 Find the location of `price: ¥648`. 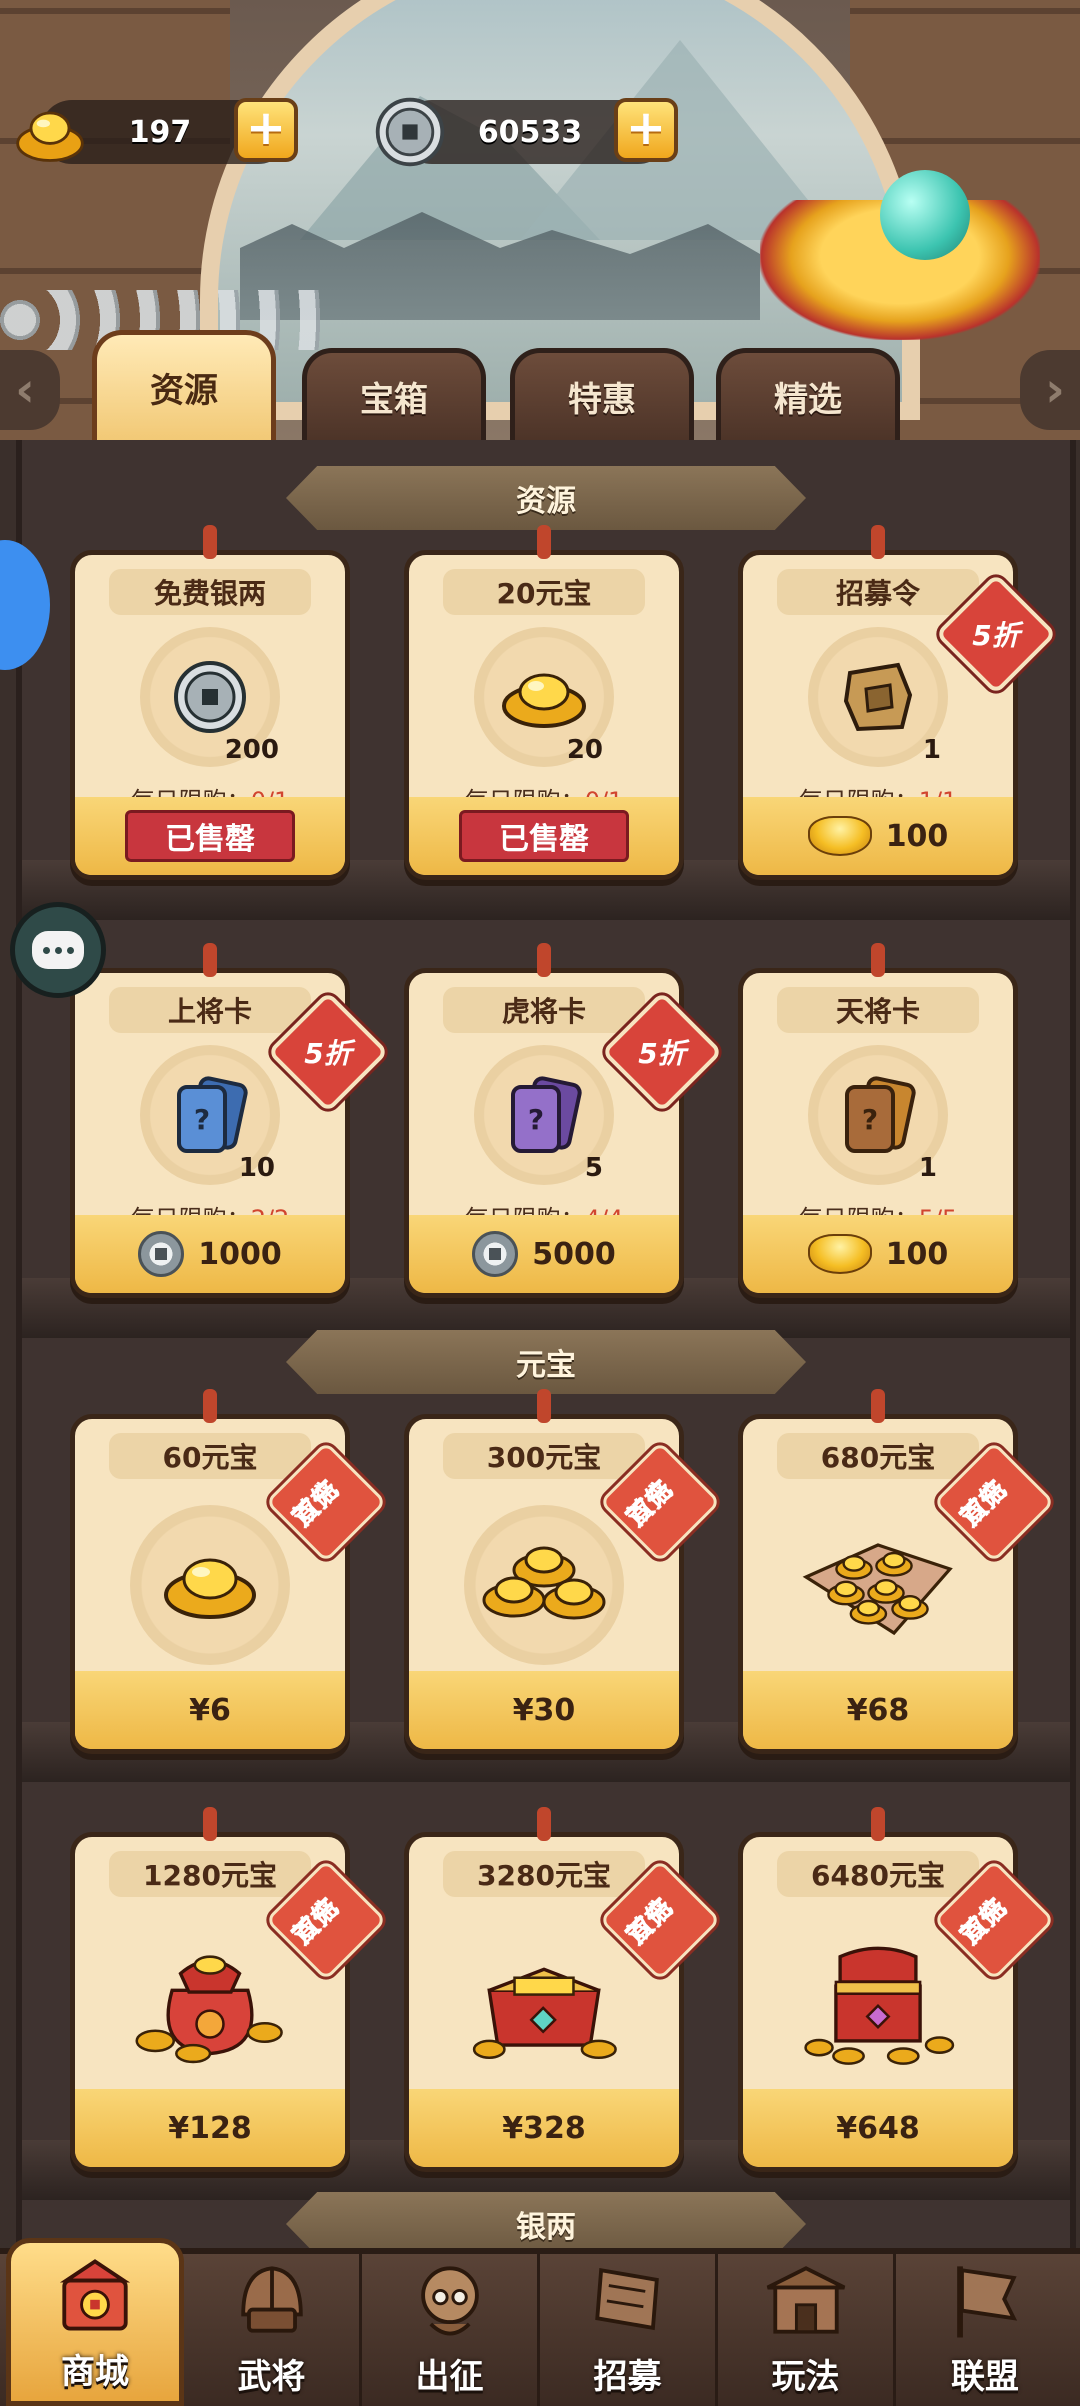

price: ¥648 is located at coordinates (878, 2128).